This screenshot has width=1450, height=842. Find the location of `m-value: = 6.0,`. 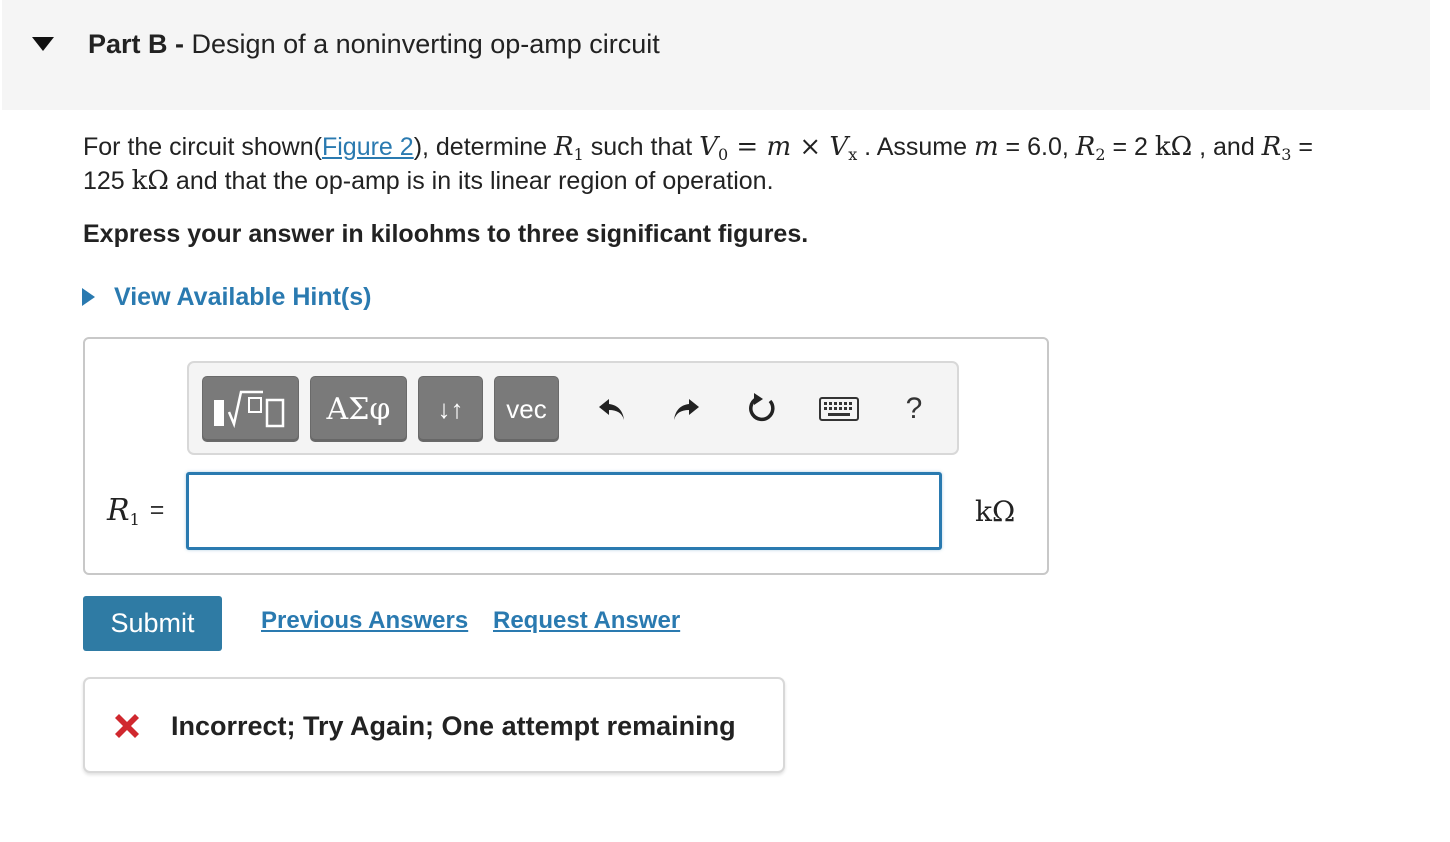

m-value: = 6.0, is located at coordinates (1037, 147).